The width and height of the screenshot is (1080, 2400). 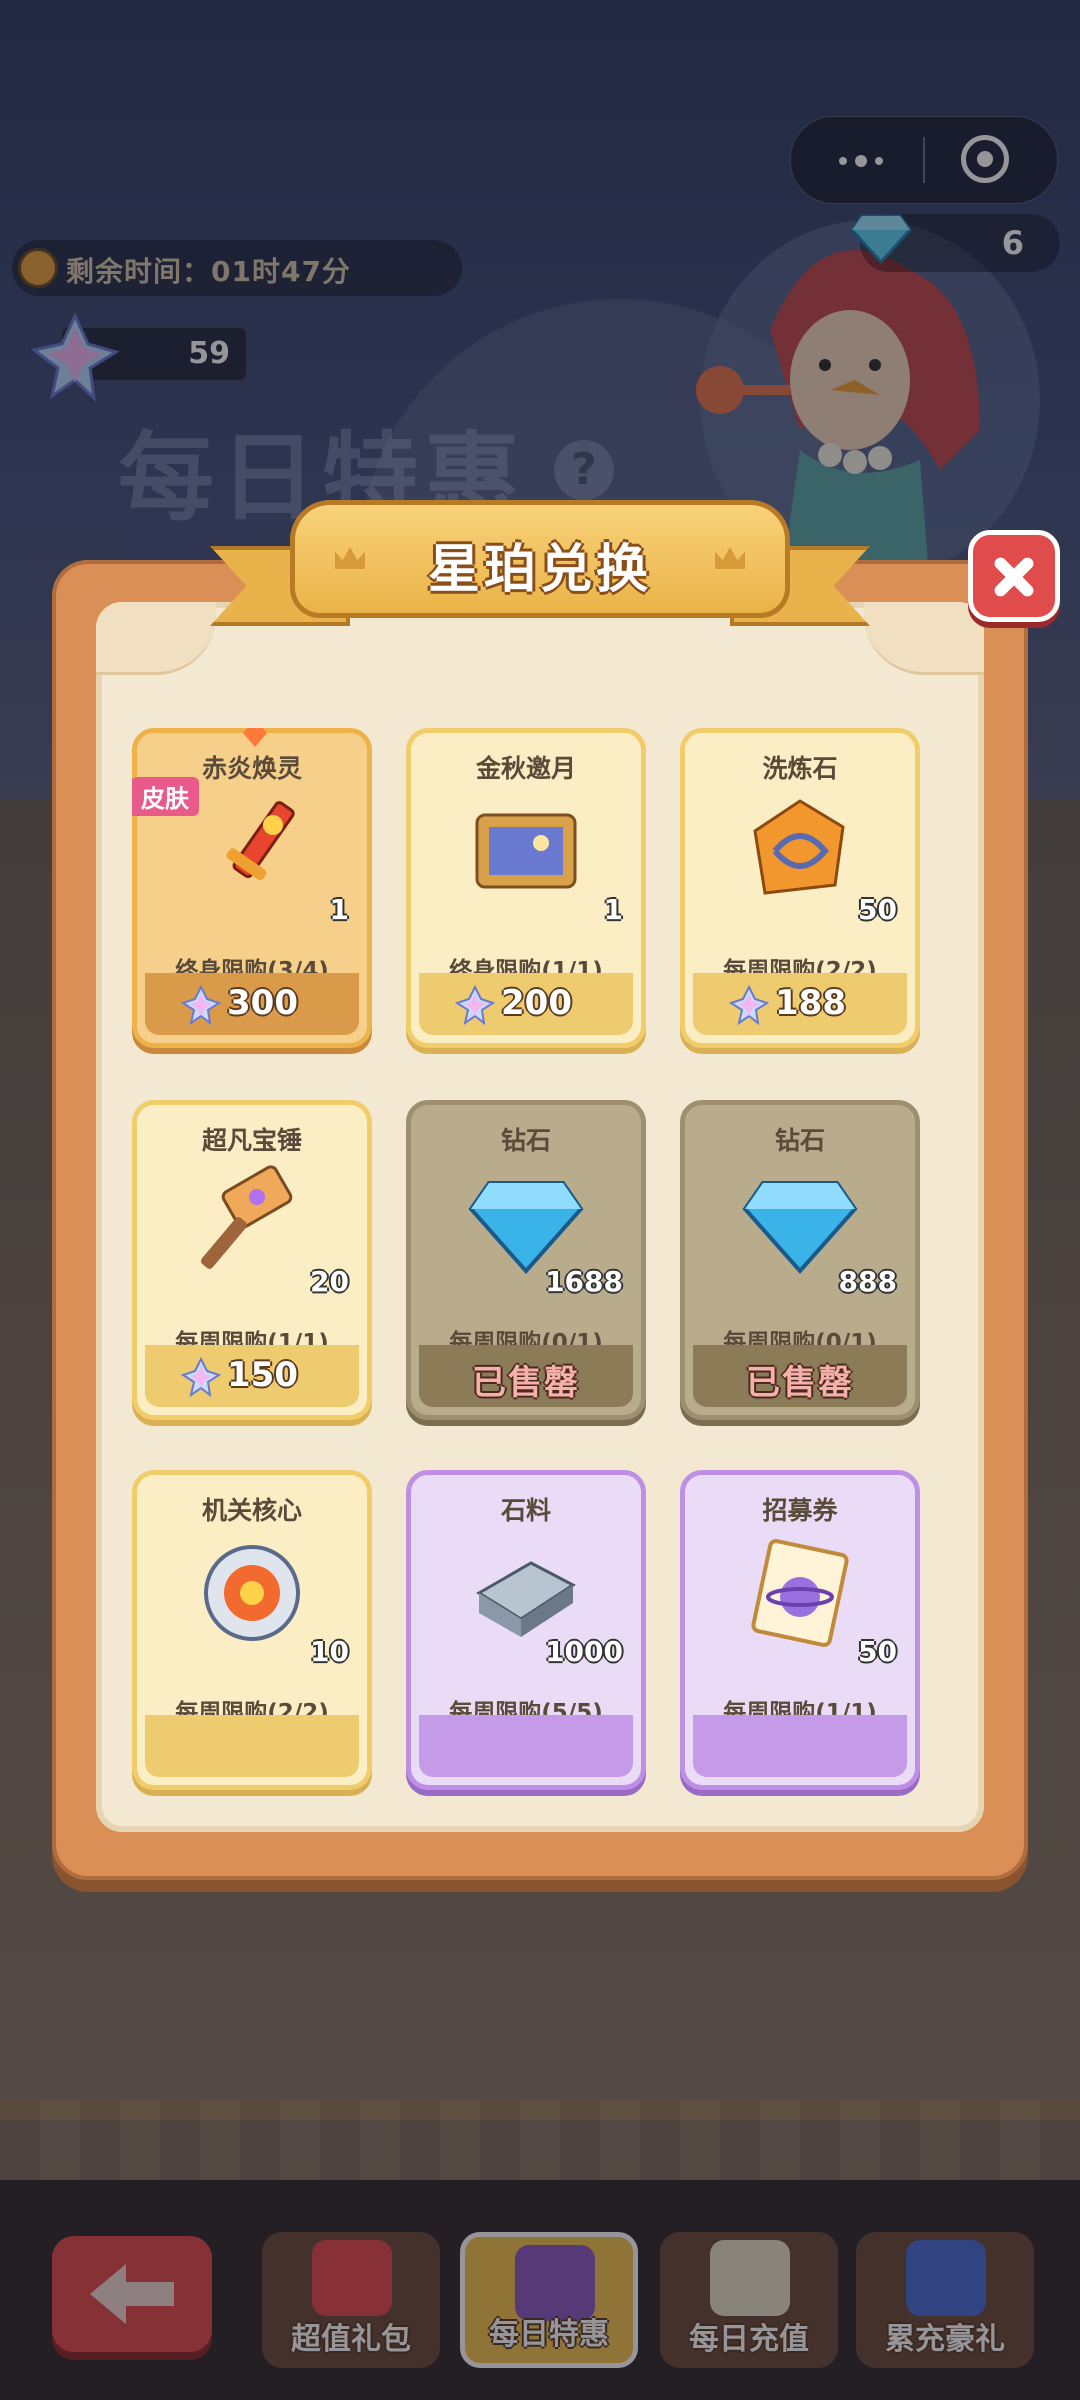 I want to click on picture-frame-icon, so click(x=526, y=851).